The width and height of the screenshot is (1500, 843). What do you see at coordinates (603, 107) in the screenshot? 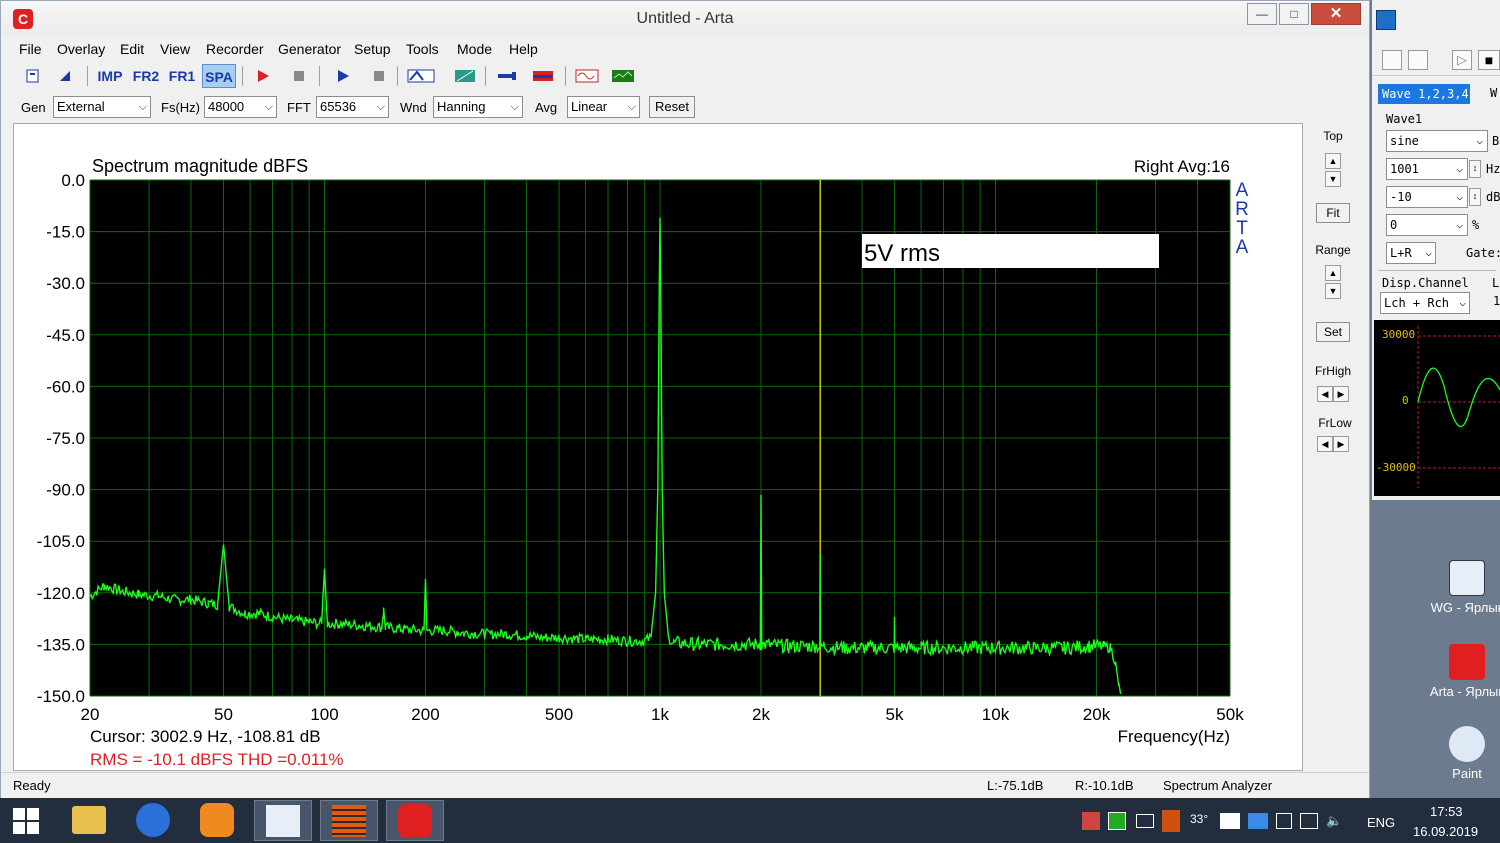
I see `averaging-select: Linear ⌵` at bounding box center [603, 107].